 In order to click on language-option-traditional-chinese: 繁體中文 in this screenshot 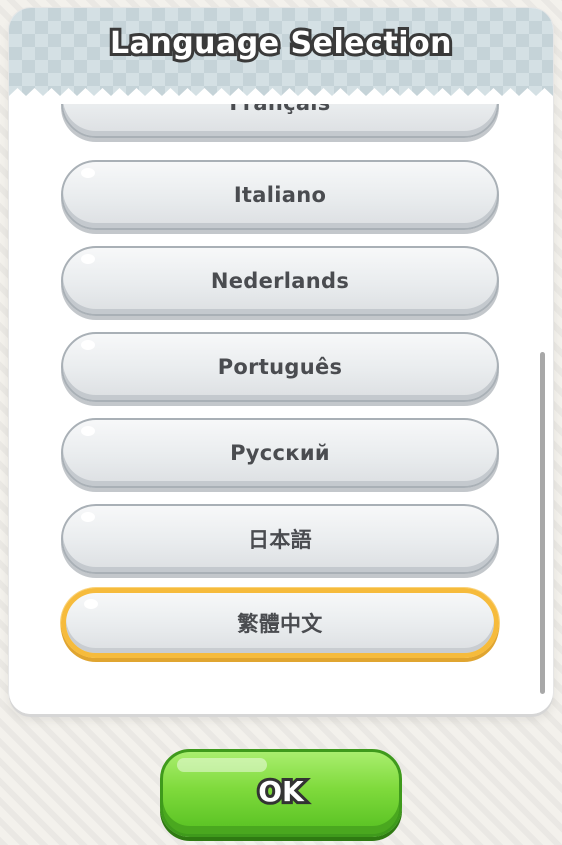, I will do `click(280, 623)`.